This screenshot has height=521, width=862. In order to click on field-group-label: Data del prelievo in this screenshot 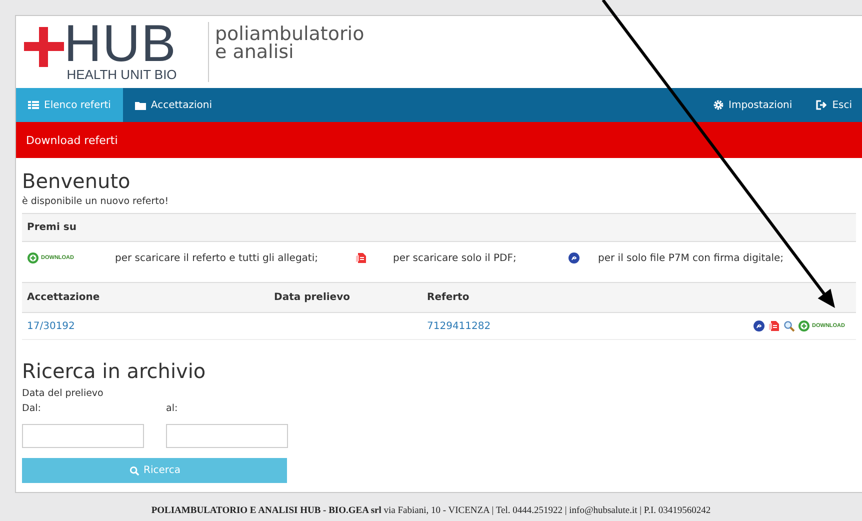, I will do `click(63, 393)`.